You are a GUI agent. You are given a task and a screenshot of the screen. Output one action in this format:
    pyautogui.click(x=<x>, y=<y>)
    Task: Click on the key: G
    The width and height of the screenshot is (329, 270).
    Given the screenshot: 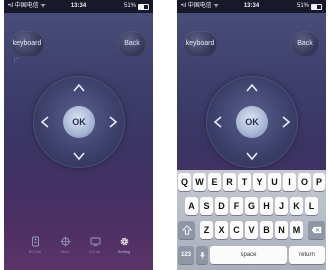 What is the action you would take?
    pyautogui.click(x=251, y=206)
    